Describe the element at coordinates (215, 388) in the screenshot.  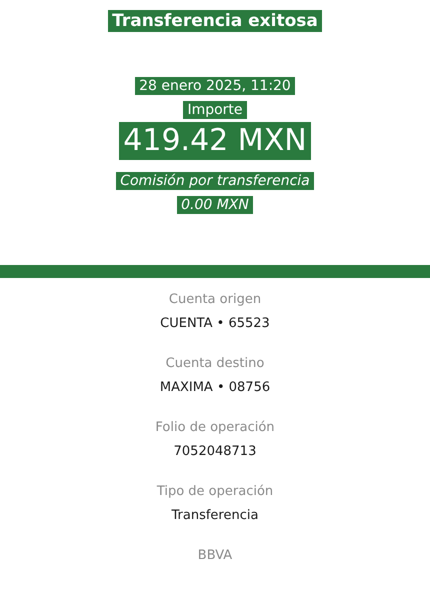
I see `detail-value: MAXIMA • 08756` at that location.